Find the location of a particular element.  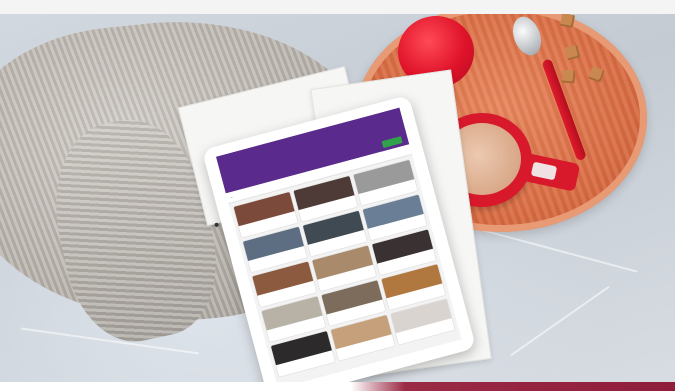

top-strip is located at coordinates (337, 7).